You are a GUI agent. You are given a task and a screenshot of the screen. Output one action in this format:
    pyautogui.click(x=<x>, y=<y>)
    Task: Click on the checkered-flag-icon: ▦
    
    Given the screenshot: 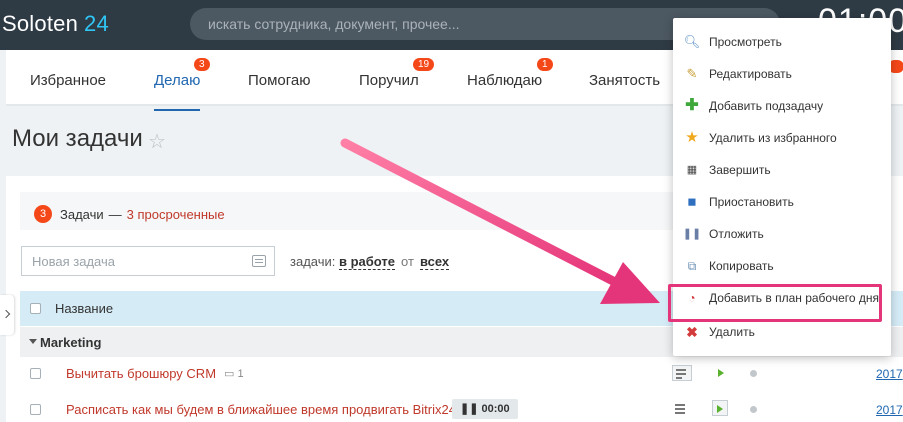 What is the action you would take?
    pyautogui.click(x=692, y=170)
    